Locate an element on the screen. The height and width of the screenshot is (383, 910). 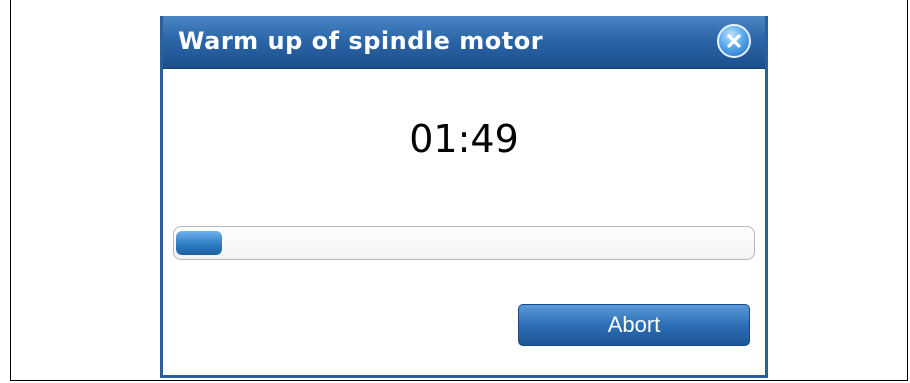
close-button is located at coordinates (734, 41).